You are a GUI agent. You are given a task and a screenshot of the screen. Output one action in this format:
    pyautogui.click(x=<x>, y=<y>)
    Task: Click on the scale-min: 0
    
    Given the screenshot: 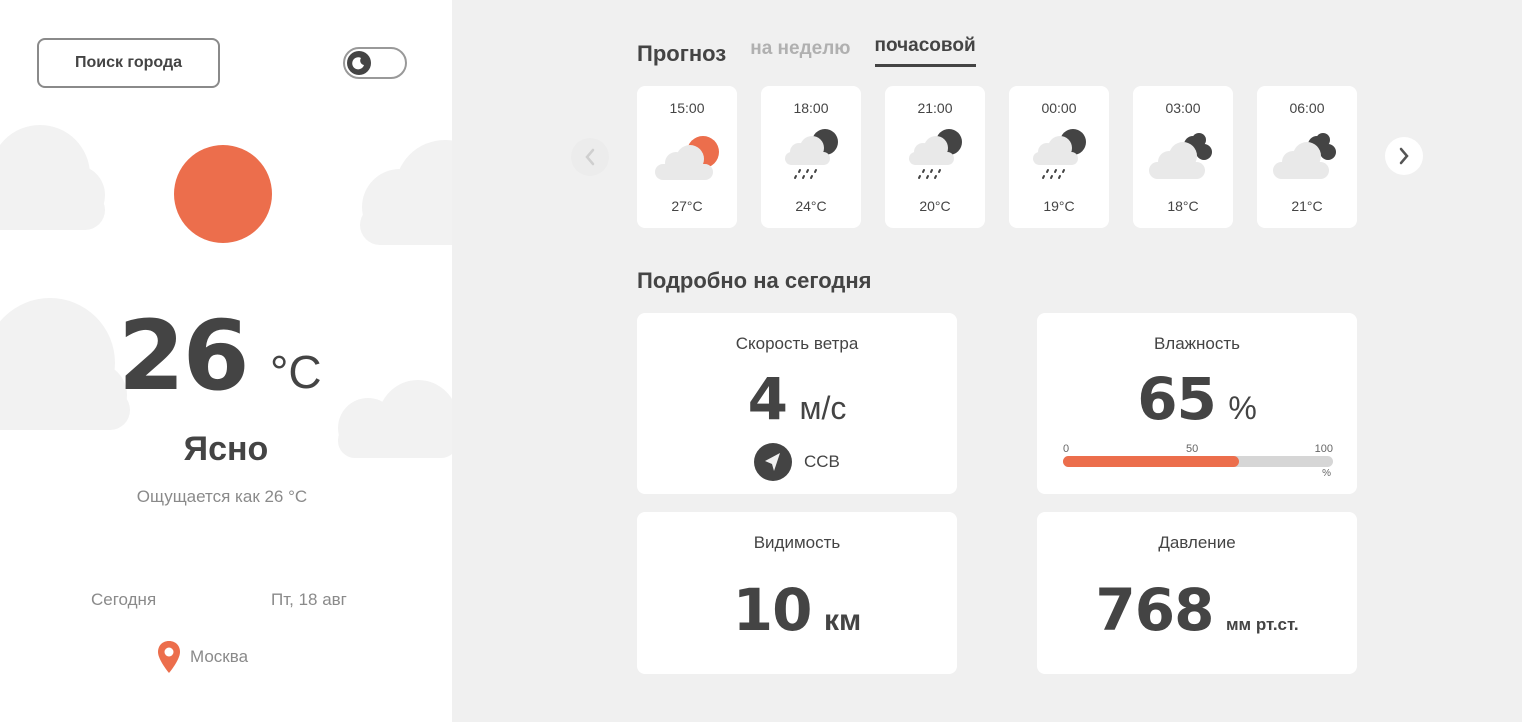 What is the action you would take?
    pyautogui.click(x=1066, y=449)
    